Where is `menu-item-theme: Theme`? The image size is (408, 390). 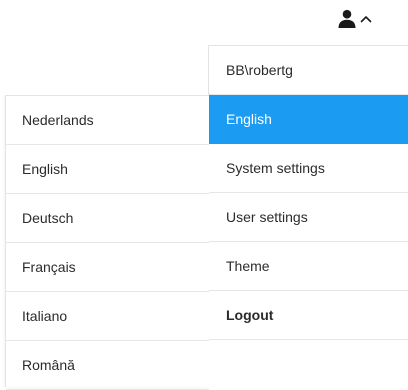
menu-item-theme: Theme is located at coordinates (308, 266).